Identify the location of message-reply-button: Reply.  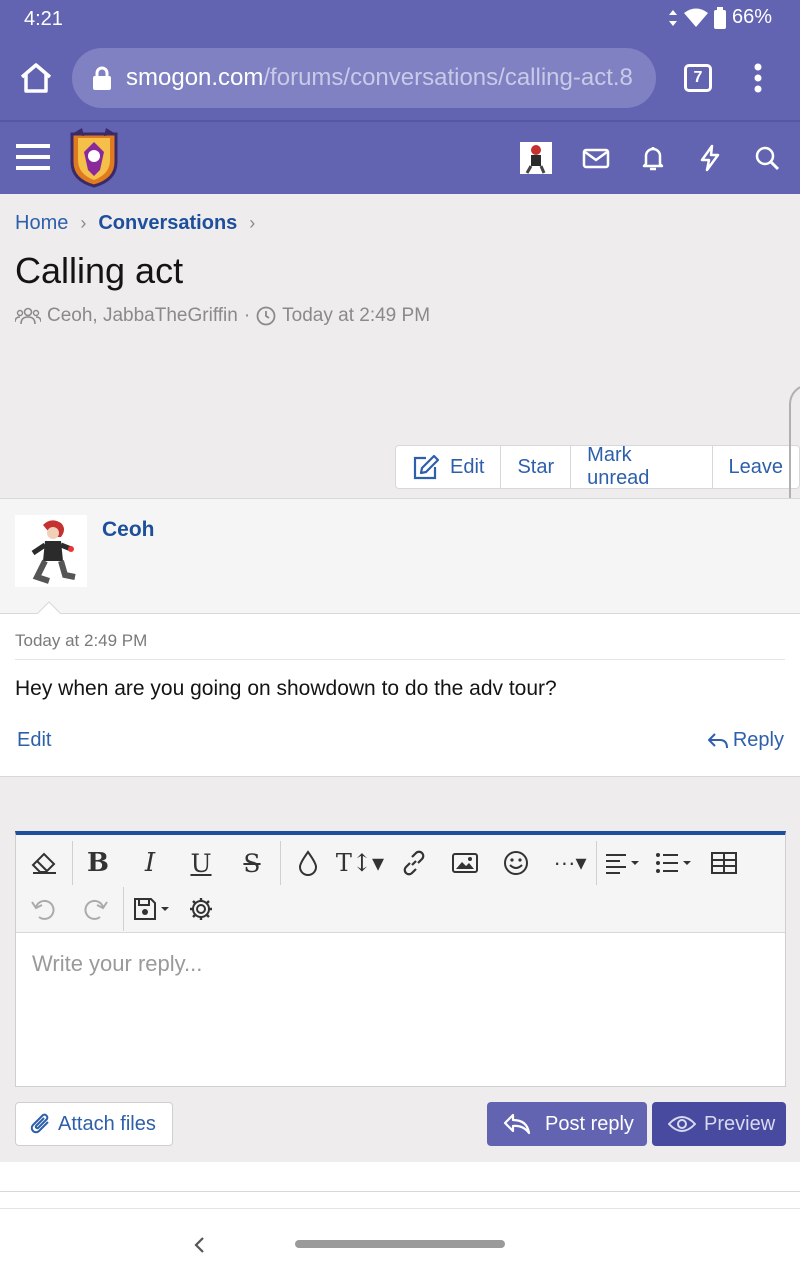
(745, 740).